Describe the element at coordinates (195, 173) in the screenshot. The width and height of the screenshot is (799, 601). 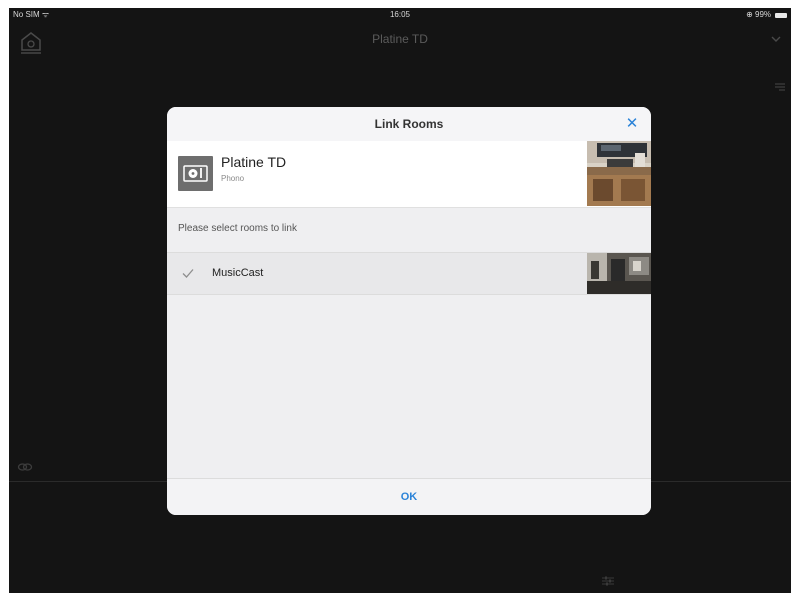
I see `turntable-icon` at that location.